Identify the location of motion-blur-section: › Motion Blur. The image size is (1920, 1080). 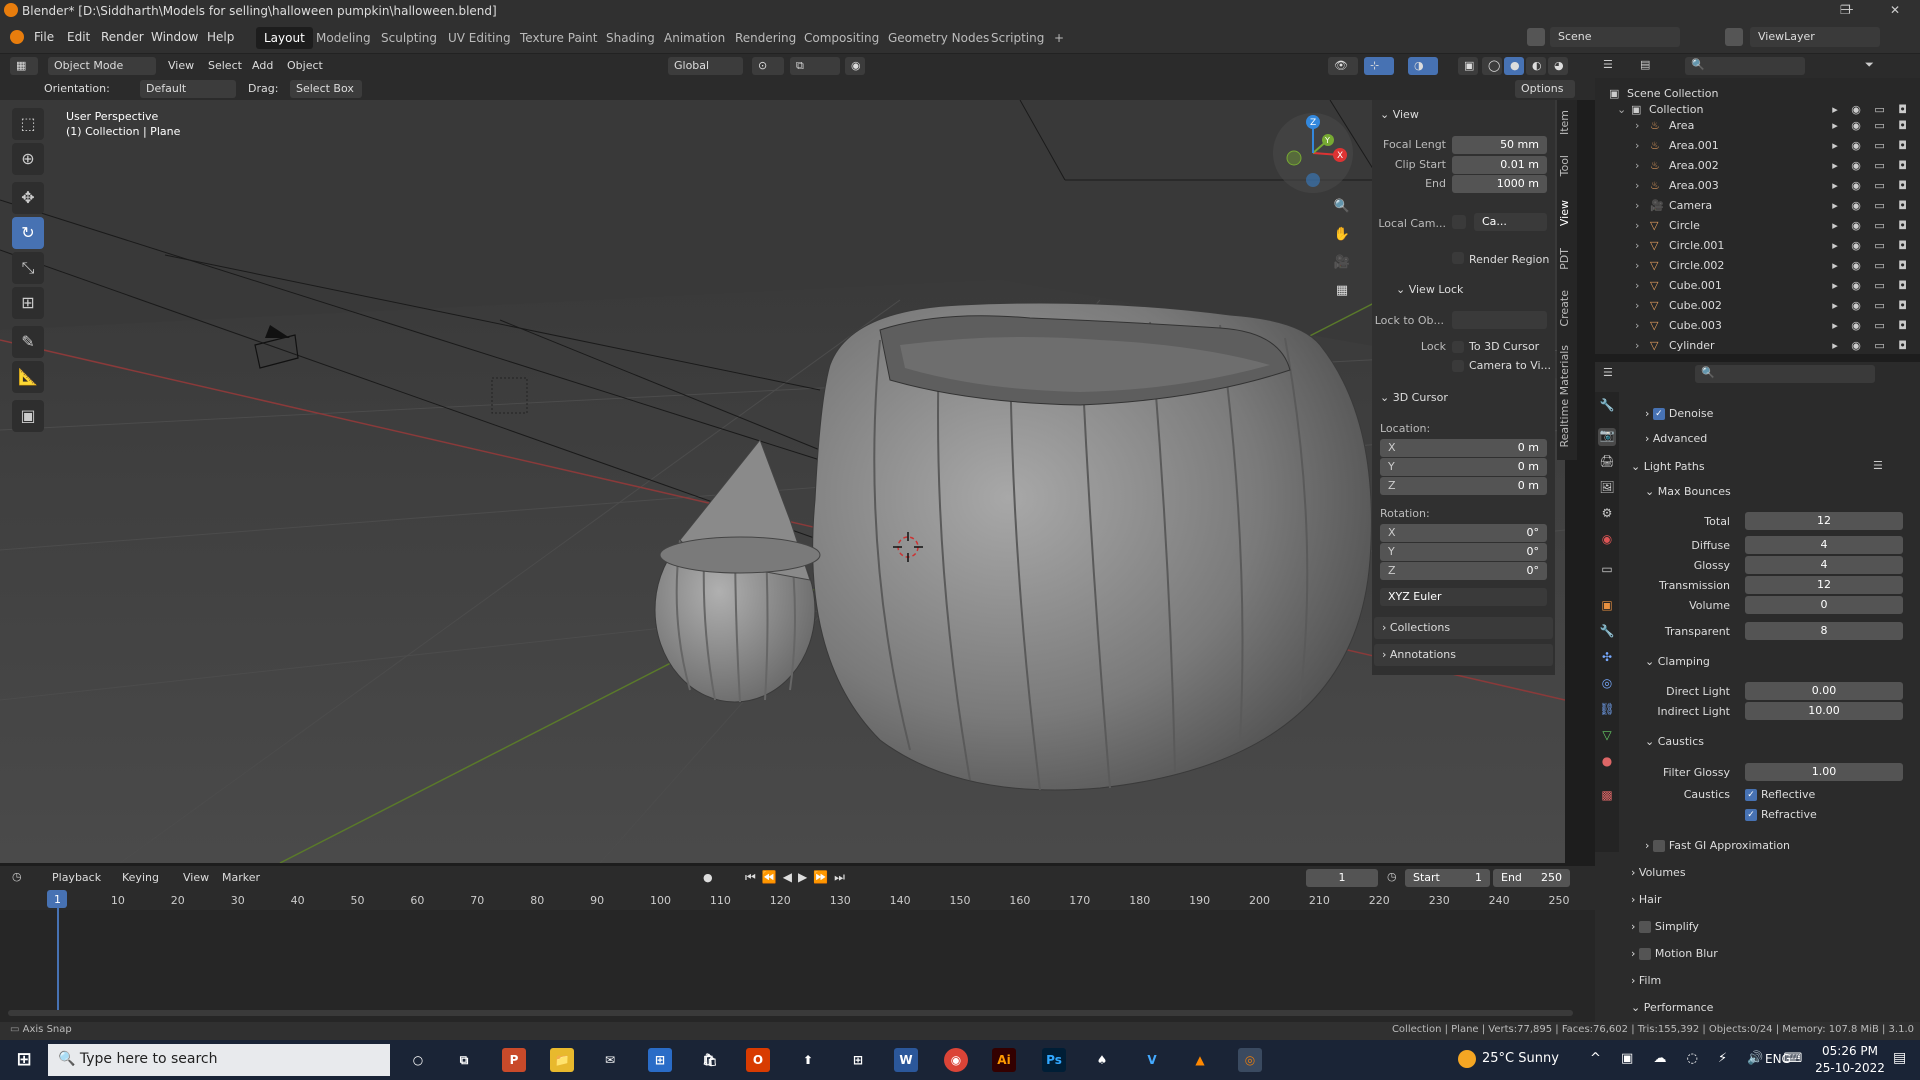
(1674, 953).